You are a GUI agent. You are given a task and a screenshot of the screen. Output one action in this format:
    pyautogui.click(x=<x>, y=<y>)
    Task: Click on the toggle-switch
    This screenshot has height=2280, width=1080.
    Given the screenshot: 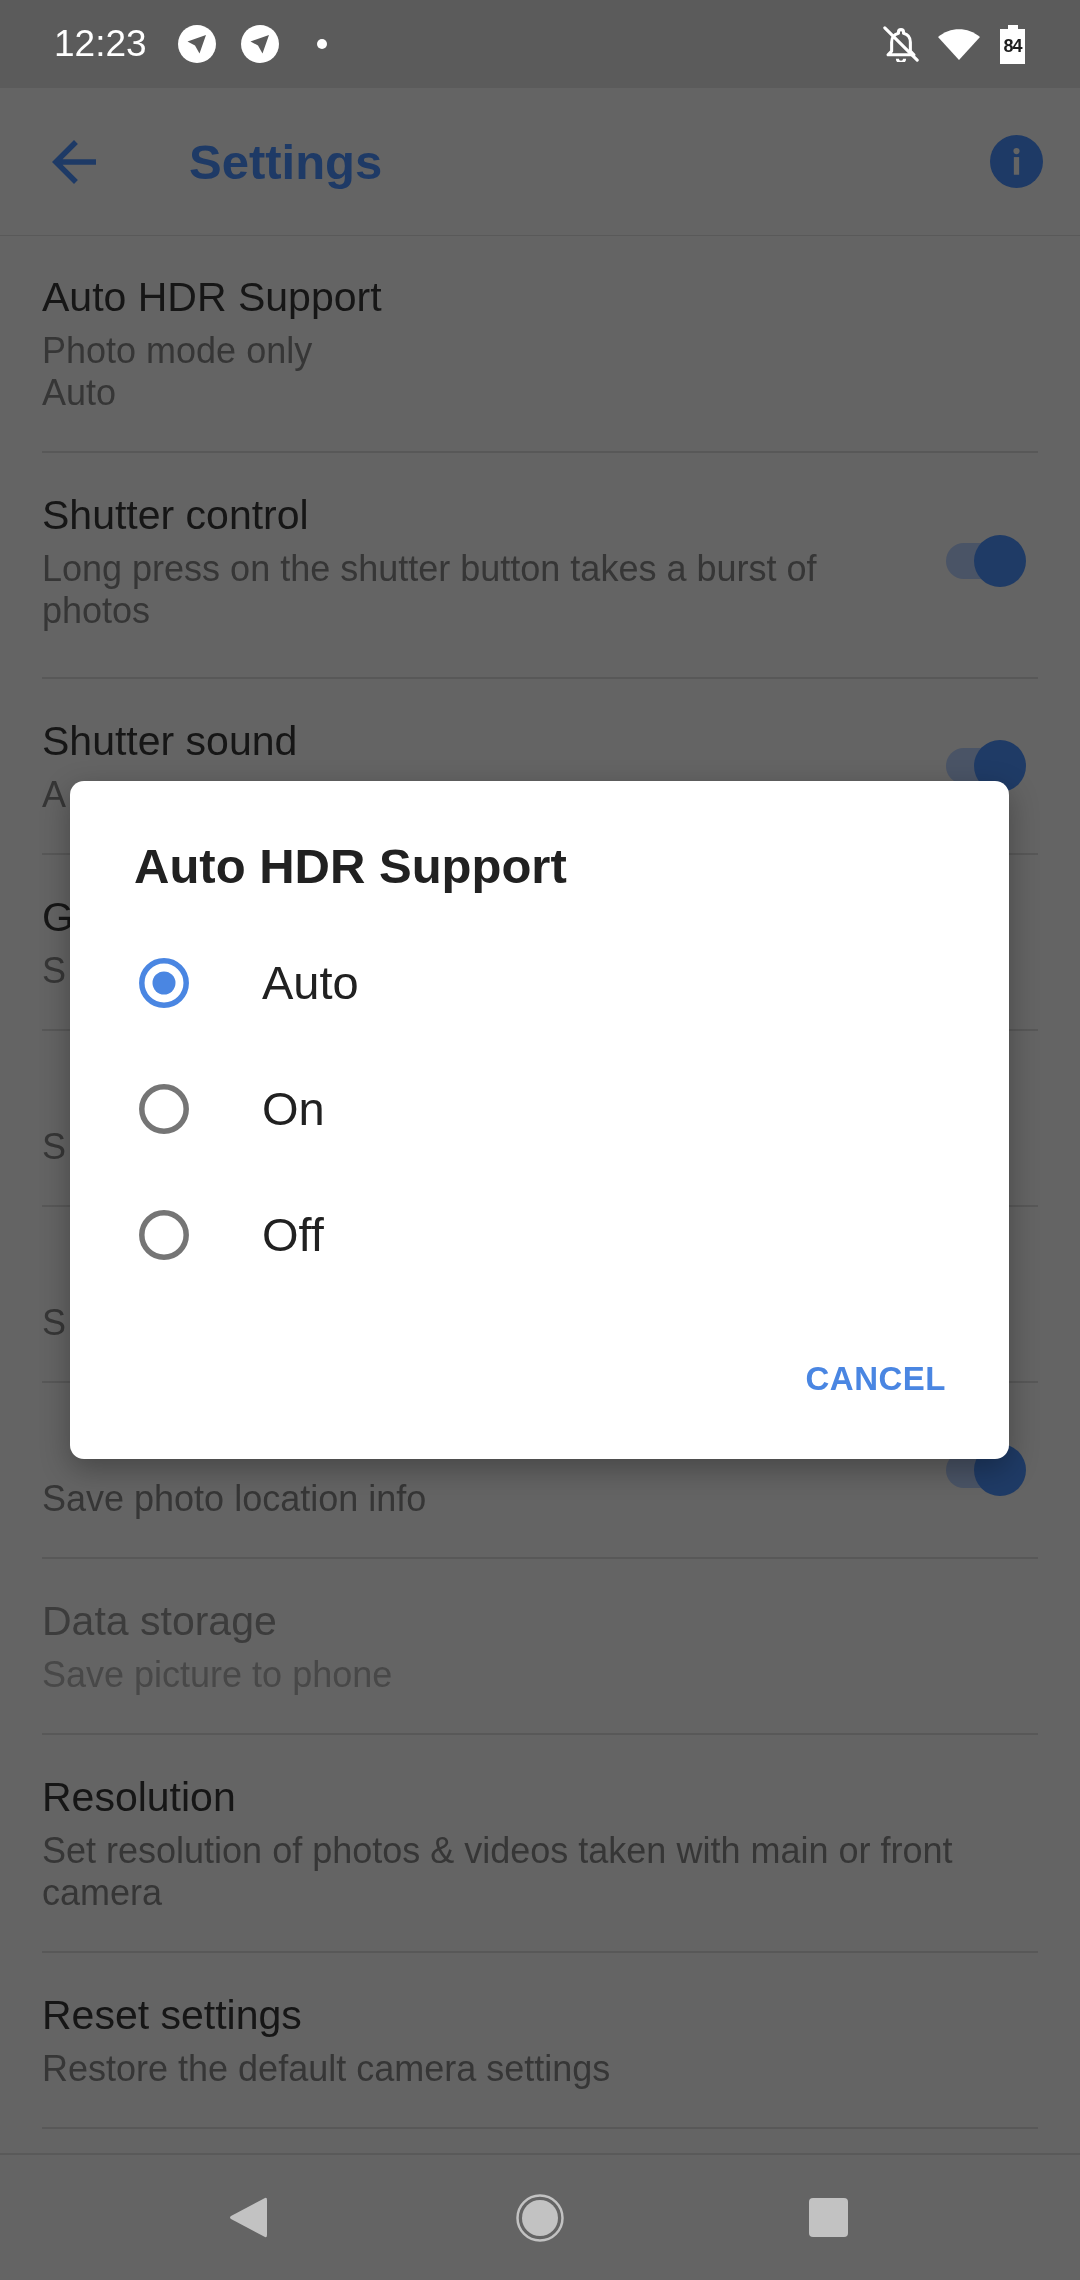 What is the action you would take?
    pyautogui.click(x=986, y=561)
    